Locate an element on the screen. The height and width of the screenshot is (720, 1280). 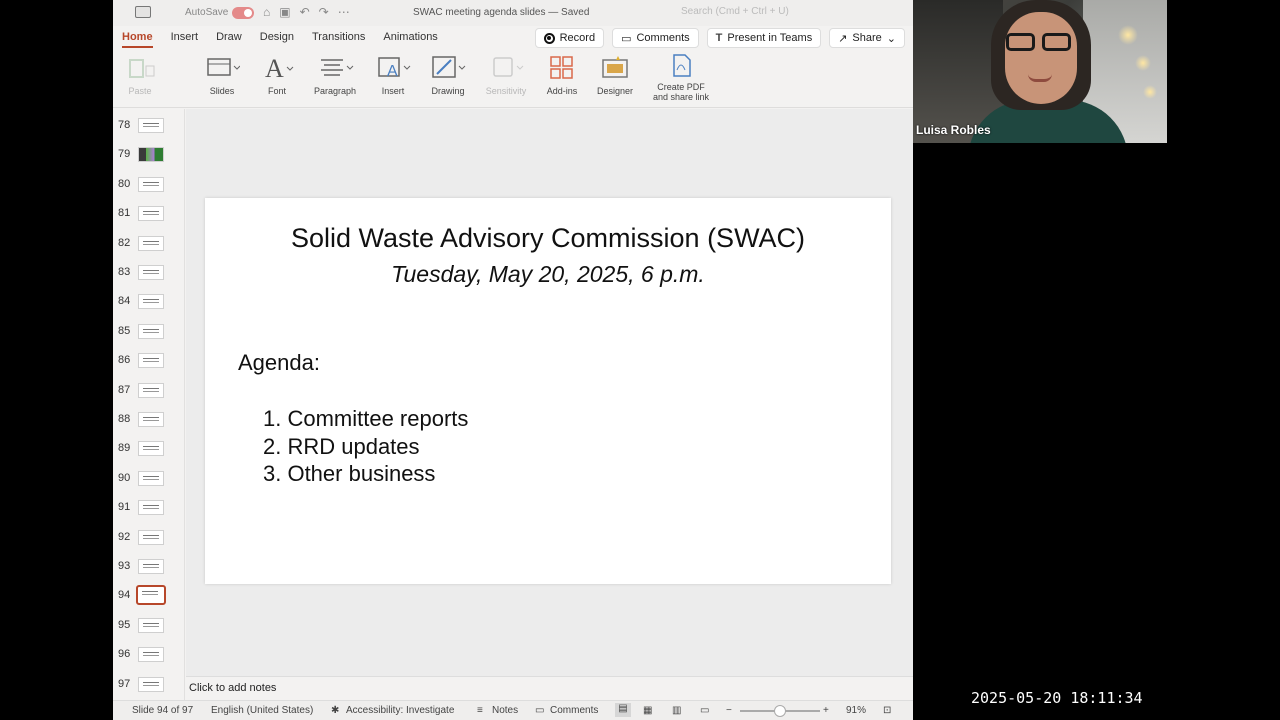
paste-button: Paste is located at coordinates (140, 77).